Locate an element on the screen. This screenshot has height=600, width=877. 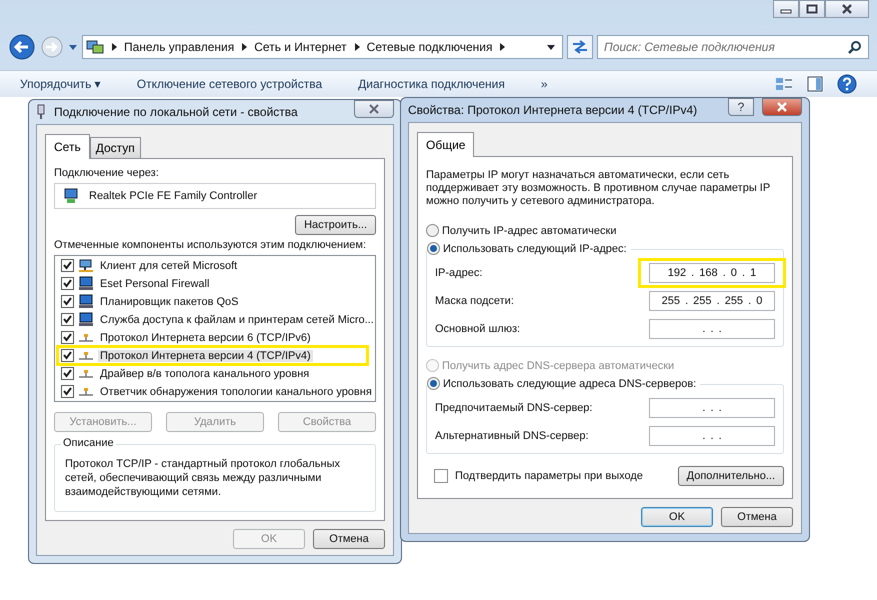
list-item: Протокол Интернета версии 4 (TCP/IPv4) is located at coordinates (205, 356).